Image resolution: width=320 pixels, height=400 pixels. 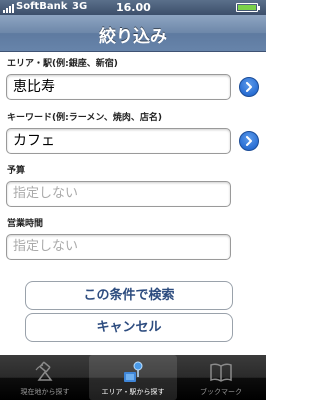 I want to click on cancel-button: キャンセル, so click(x=129, y=327).